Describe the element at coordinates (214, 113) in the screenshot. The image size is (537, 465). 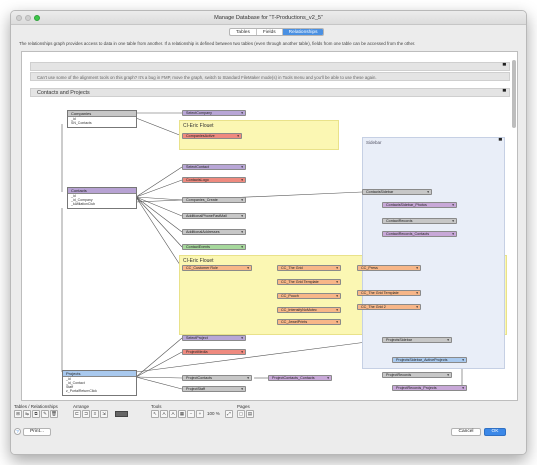
I see `table-occurrence: SelectCompany ▾` at that location.